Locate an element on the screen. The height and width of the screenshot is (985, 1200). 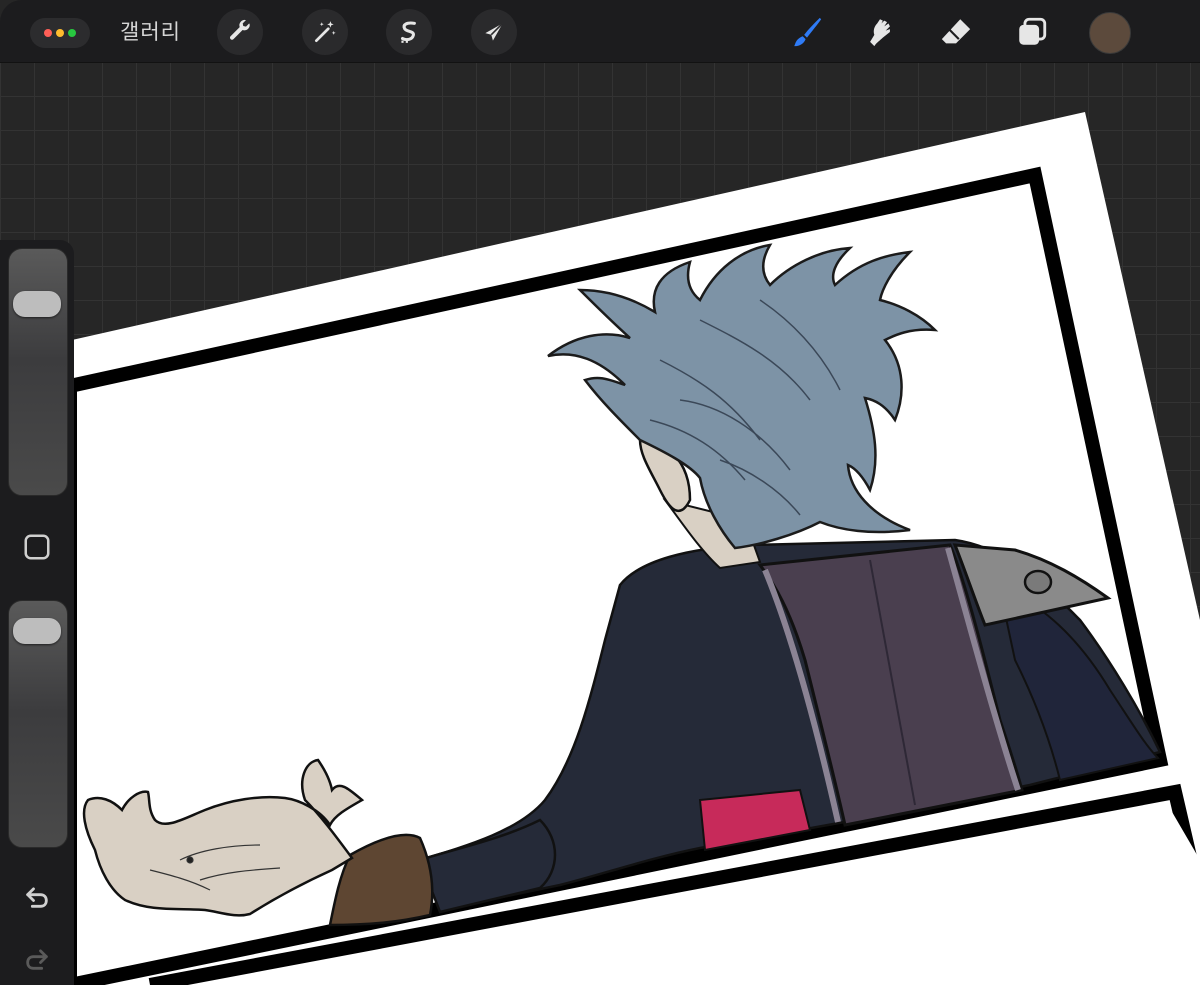
magic-wand-icon is located at coordinates (325, 32).